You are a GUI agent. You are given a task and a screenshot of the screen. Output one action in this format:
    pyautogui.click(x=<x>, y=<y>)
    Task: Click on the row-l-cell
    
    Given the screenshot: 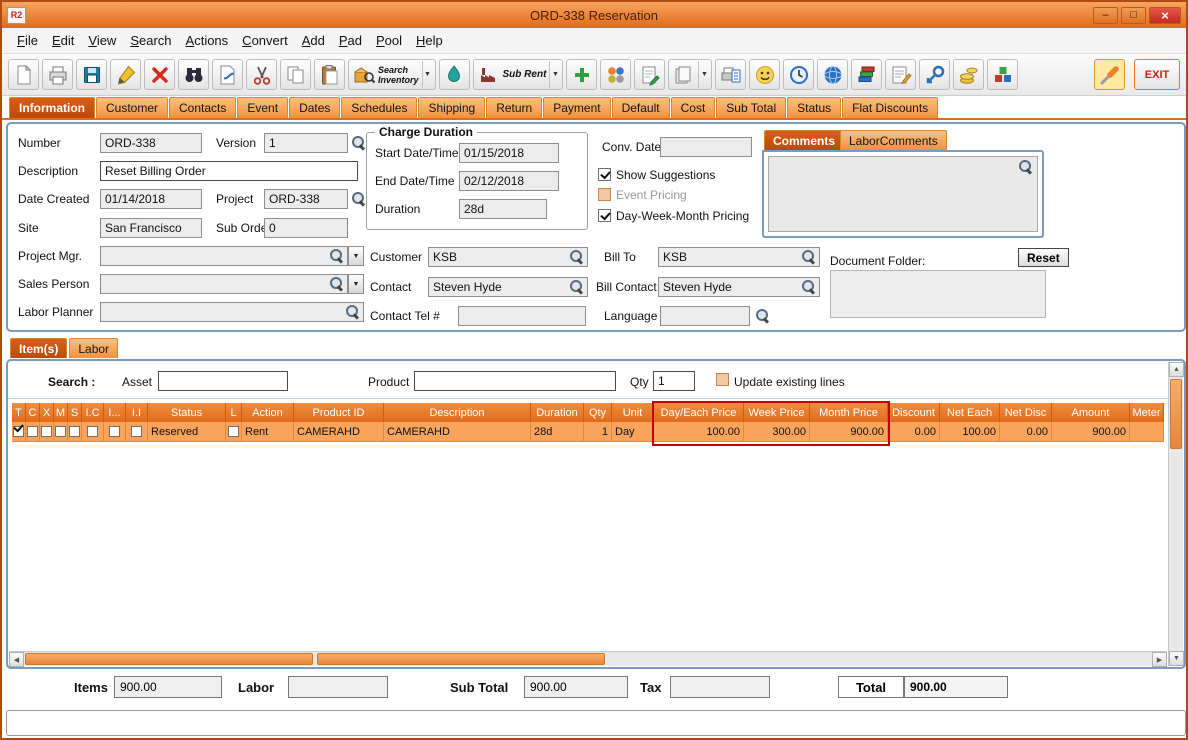 What is the action you would take?
    pyautogui.click(x=234, y=432)
    